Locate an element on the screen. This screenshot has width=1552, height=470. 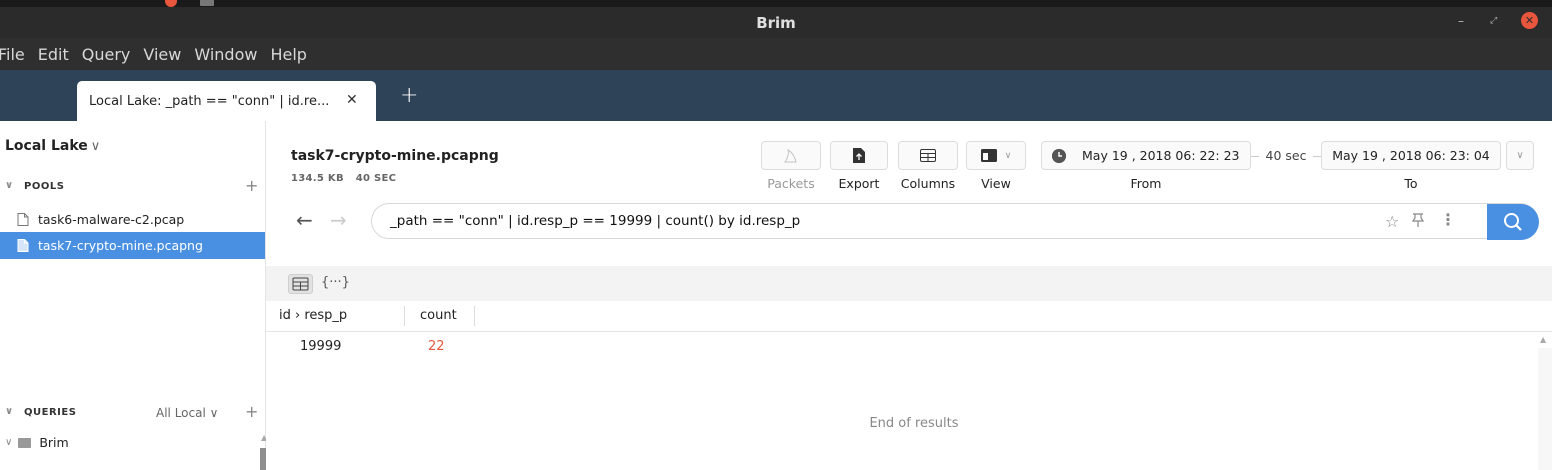
star-icon: ☆ is located at coordinates (1392, 221).